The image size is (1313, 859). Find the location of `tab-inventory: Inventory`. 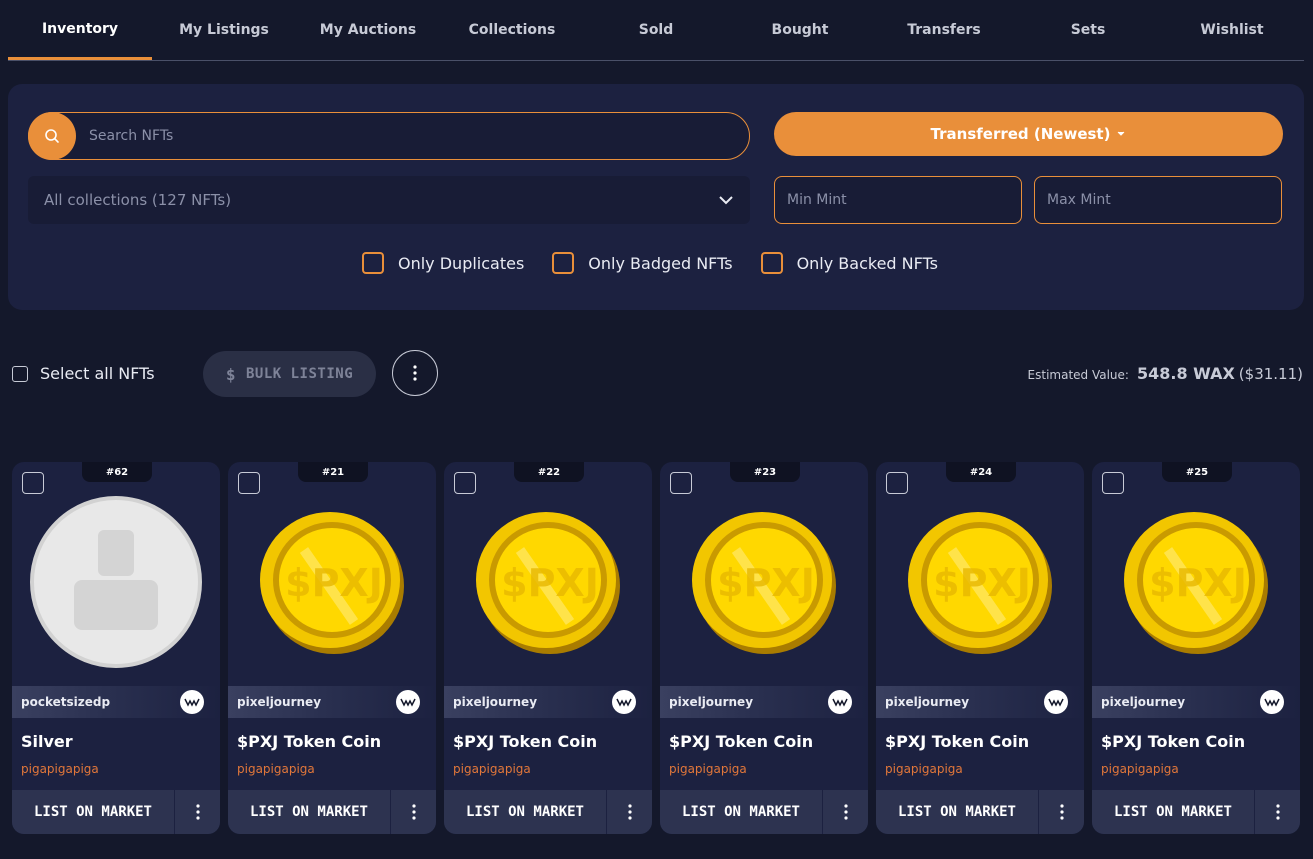

tab-inventory: Inventory is located at coordinates (80, 30).